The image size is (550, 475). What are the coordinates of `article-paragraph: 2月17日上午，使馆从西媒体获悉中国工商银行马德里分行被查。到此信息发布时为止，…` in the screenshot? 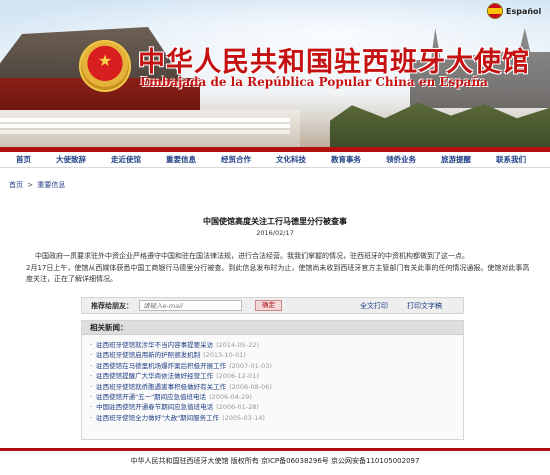 It's located at (278, 273).